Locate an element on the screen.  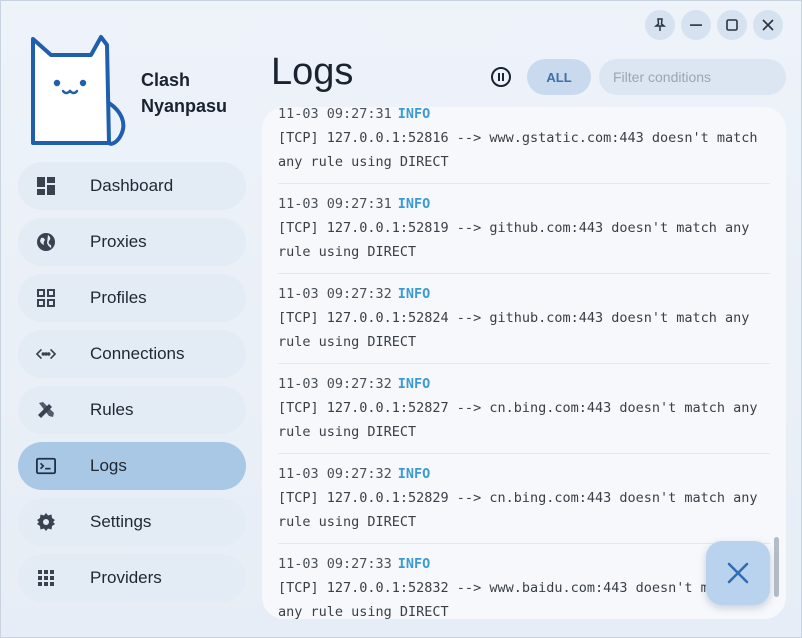
grid-icon is located at coordinates (46, 298).